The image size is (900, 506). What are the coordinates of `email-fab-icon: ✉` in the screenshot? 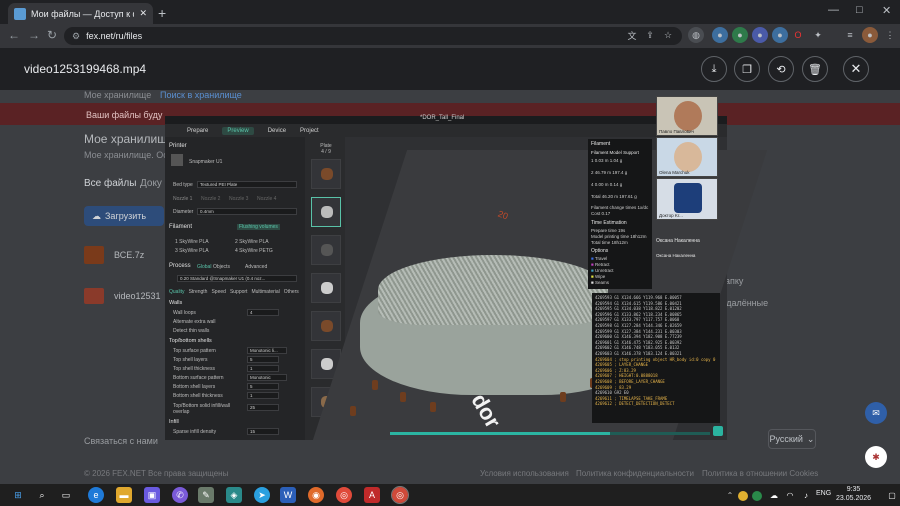 It's located at (876, 413).